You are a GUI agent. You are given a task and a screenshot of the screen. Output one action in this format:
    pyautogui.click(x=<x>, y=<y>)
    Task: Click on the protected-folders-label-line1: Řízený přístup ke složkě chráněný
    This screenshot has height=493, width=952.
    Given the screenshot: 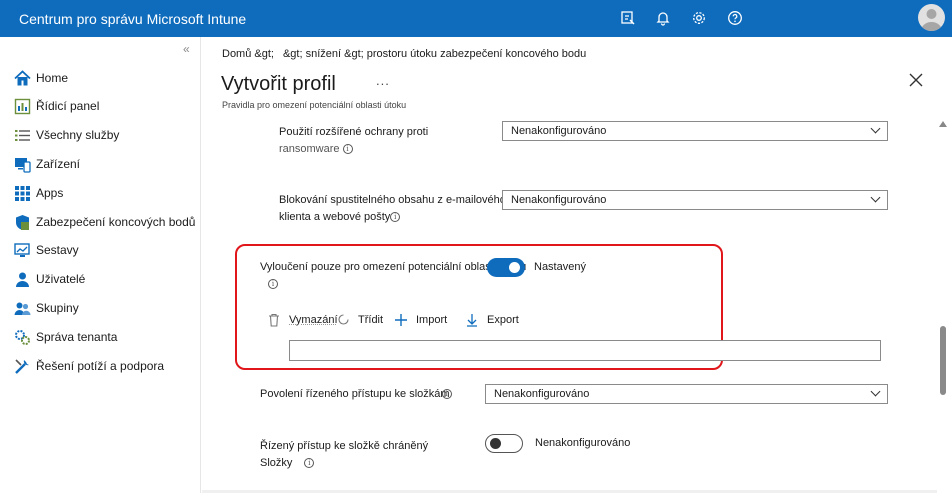 What is the action you would take?
    pyautogui.click(x=344, y=446)
    